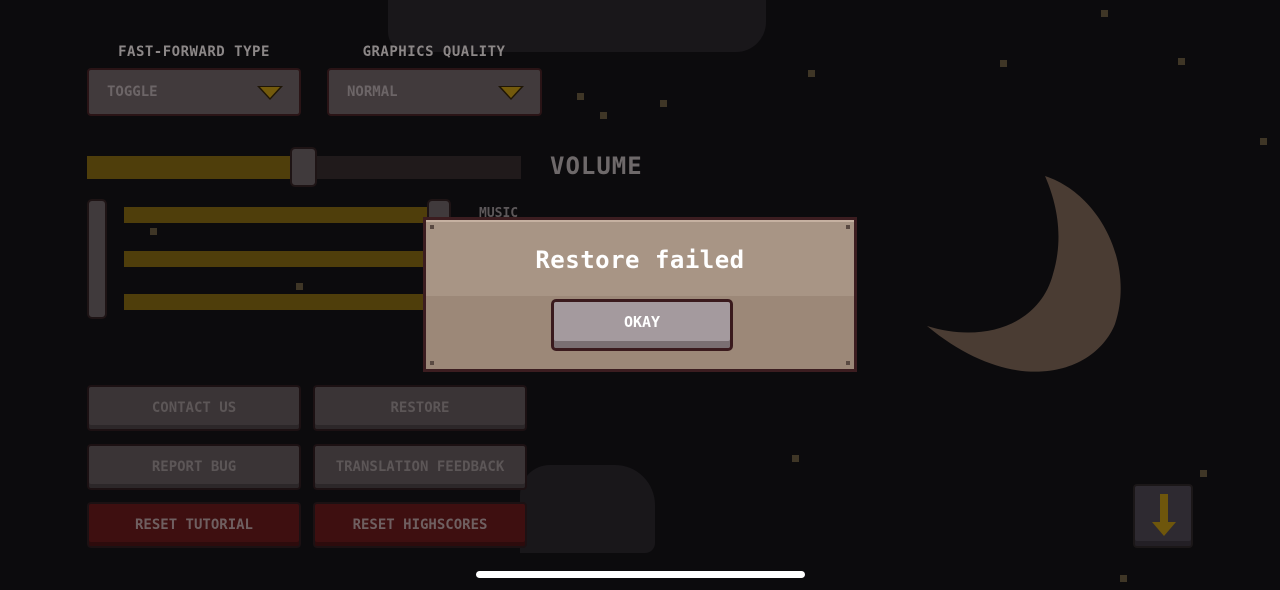 This screenshot has height=590, width=1280. What do you see at coordinates (194, 467) in the screenshot?
I see `report-bug-button: REPORT BUG` at bounding box center [194, 467].